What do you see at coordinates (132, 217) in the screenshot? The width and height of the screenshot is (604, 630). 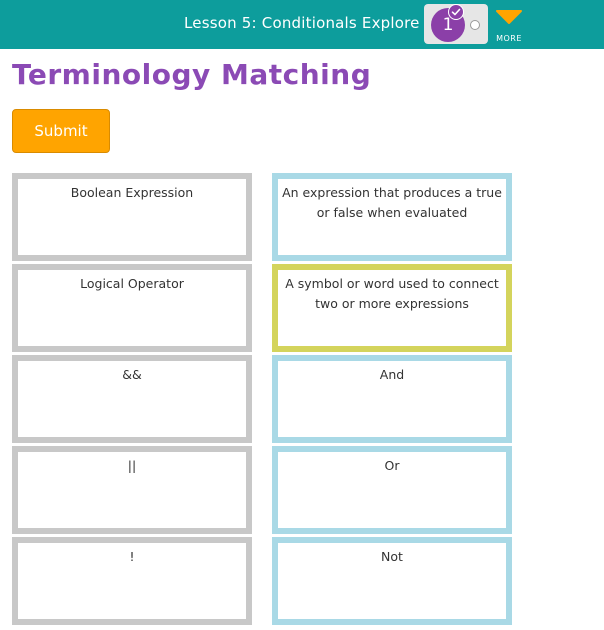 I see `term-card: Boolean Expression` at bounding box center [132, 217].